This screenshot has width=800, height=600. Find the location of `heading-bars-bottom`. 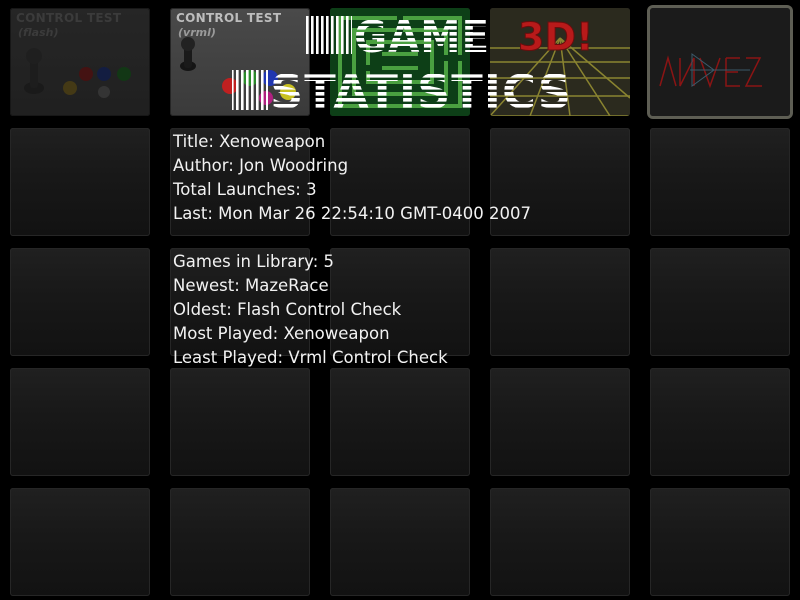

heading-bars-bottom is located at coordinates (250, 90).